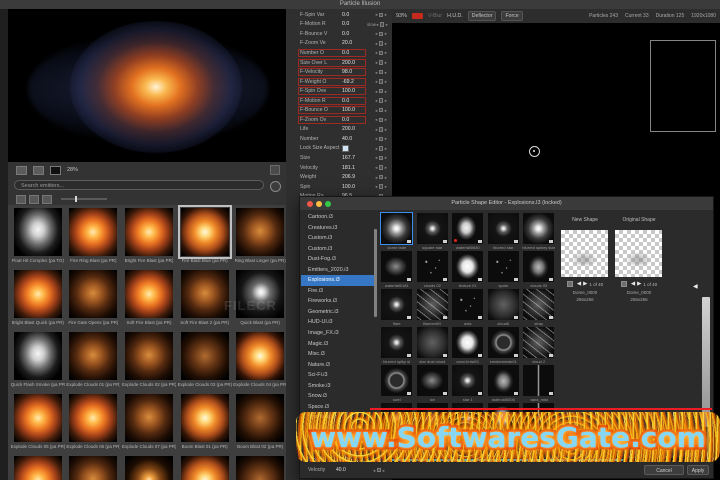  What do you see at coordinates (205, 423) in the screenshot?
I see `emitter-item-boom-blast-01-pa-pr: Boom Blast 01 (pa PR)` at bounding box center [205, 423].